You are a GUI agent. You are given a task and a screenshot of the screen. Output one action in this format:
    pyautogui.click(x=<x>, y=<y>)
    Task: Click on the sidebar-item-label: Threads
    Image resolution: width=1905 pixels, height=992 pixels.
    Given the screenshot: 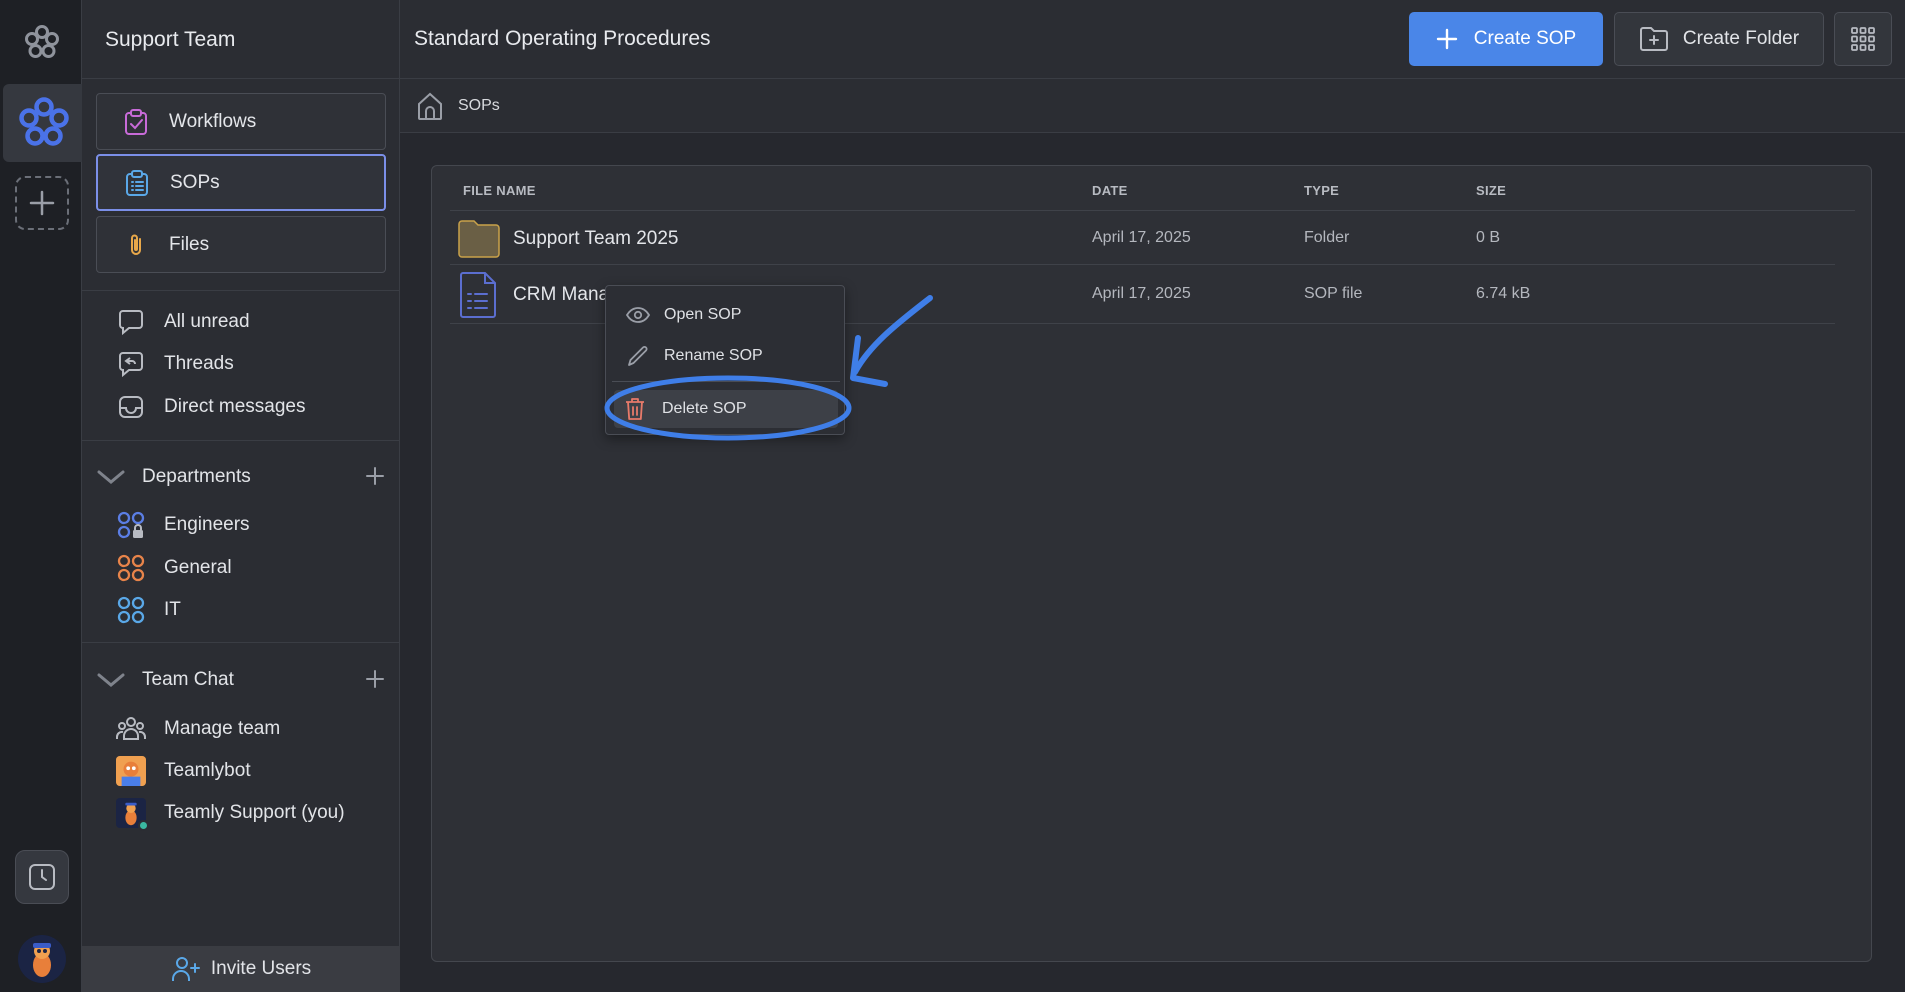 What is the action you would take?
    pyautogui.click(x=199, y=363)
    